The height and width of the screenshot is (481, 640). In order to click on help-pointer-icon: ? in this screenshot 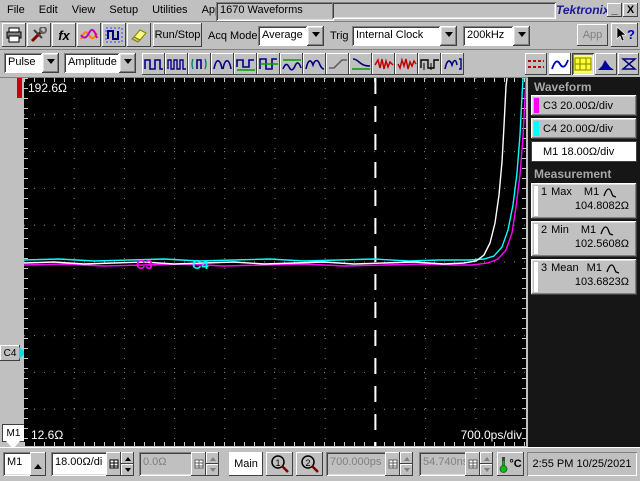, I will do `click(625, 34)`.